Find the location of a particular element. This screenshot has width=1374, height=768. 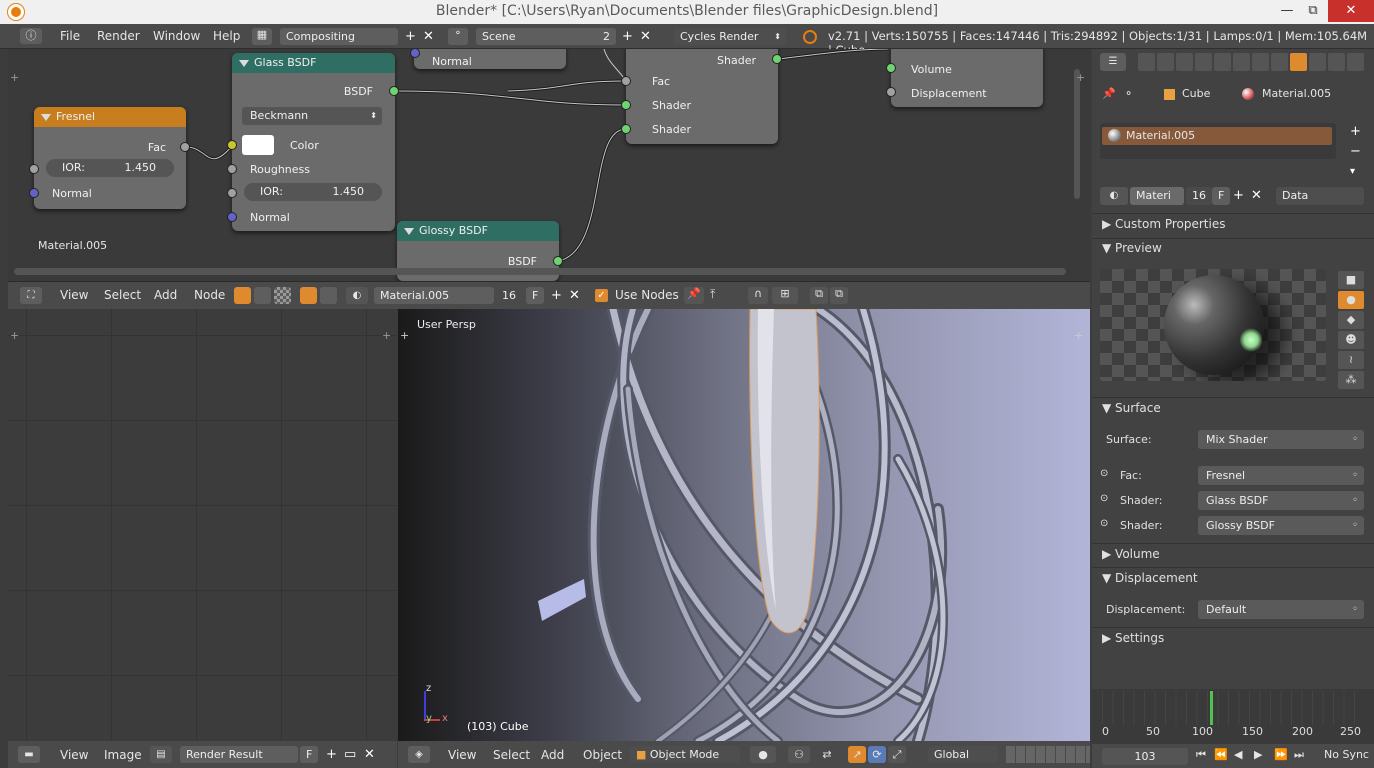

scale-icon: ⤢ is located at coordinates (897, 754).